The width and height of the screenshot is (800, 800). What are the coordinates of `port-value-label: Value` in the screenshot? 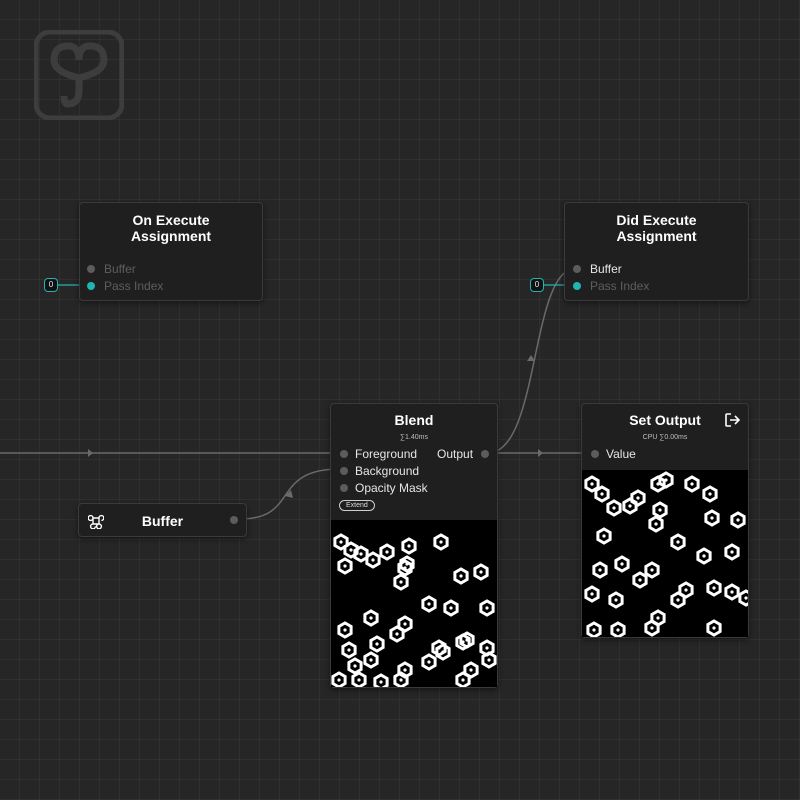 It's located at (621, 454).